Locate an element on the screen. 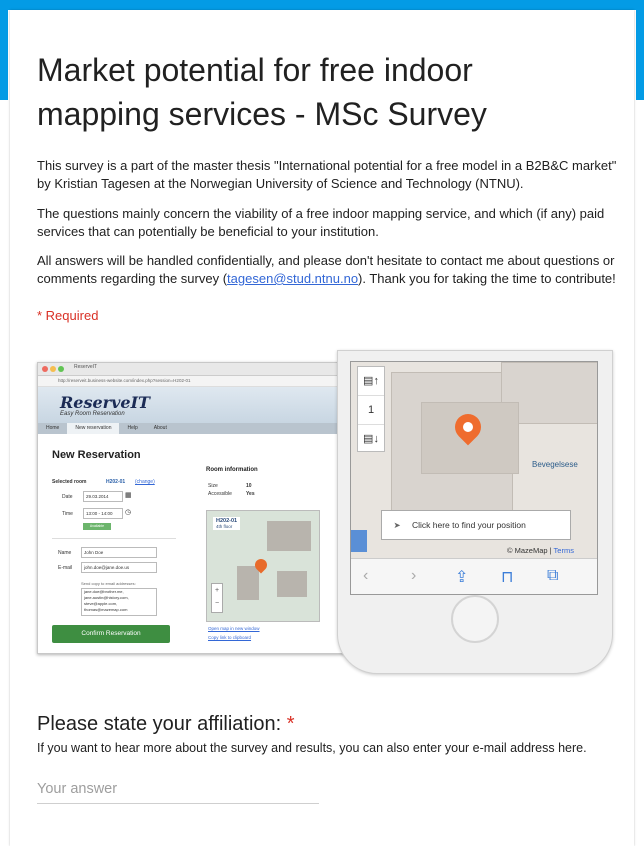 The height and width of the screenshot is (846, 644). map-attribution: © MazeMap | Terms is located at coordinates (540, 550).